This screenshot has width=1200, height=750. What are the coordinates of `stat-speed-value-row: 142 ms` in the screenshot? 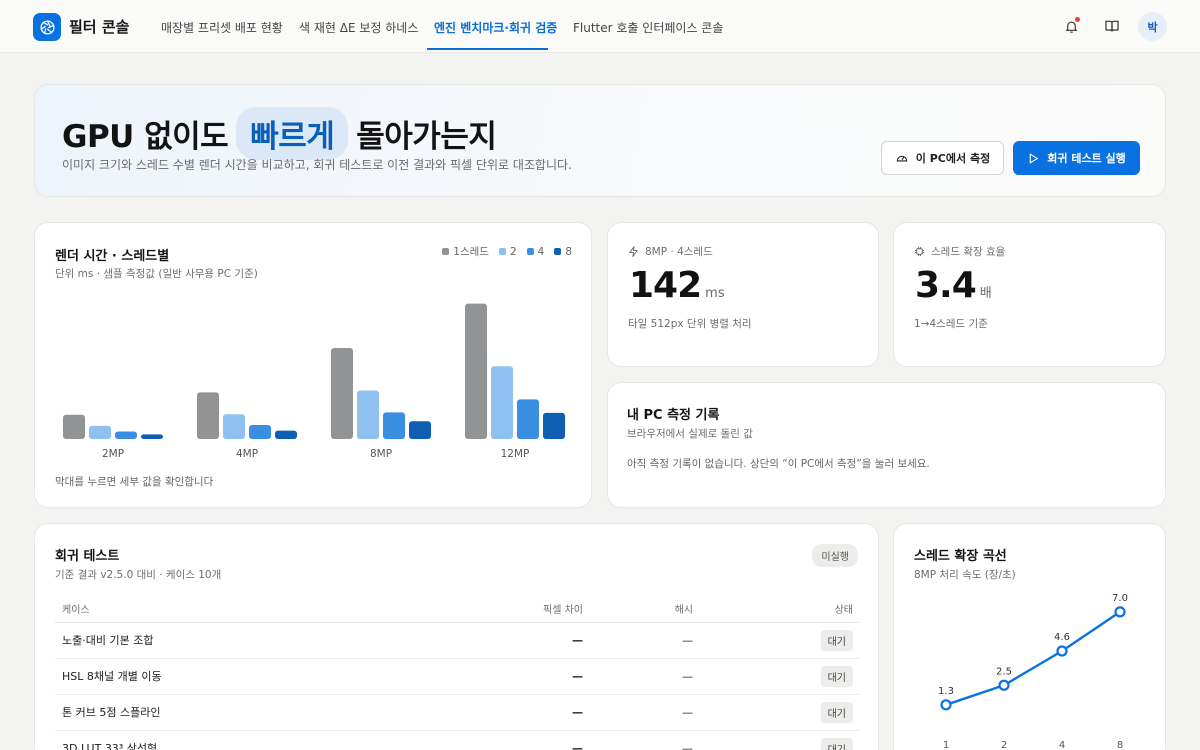 It's located at (677, 285).